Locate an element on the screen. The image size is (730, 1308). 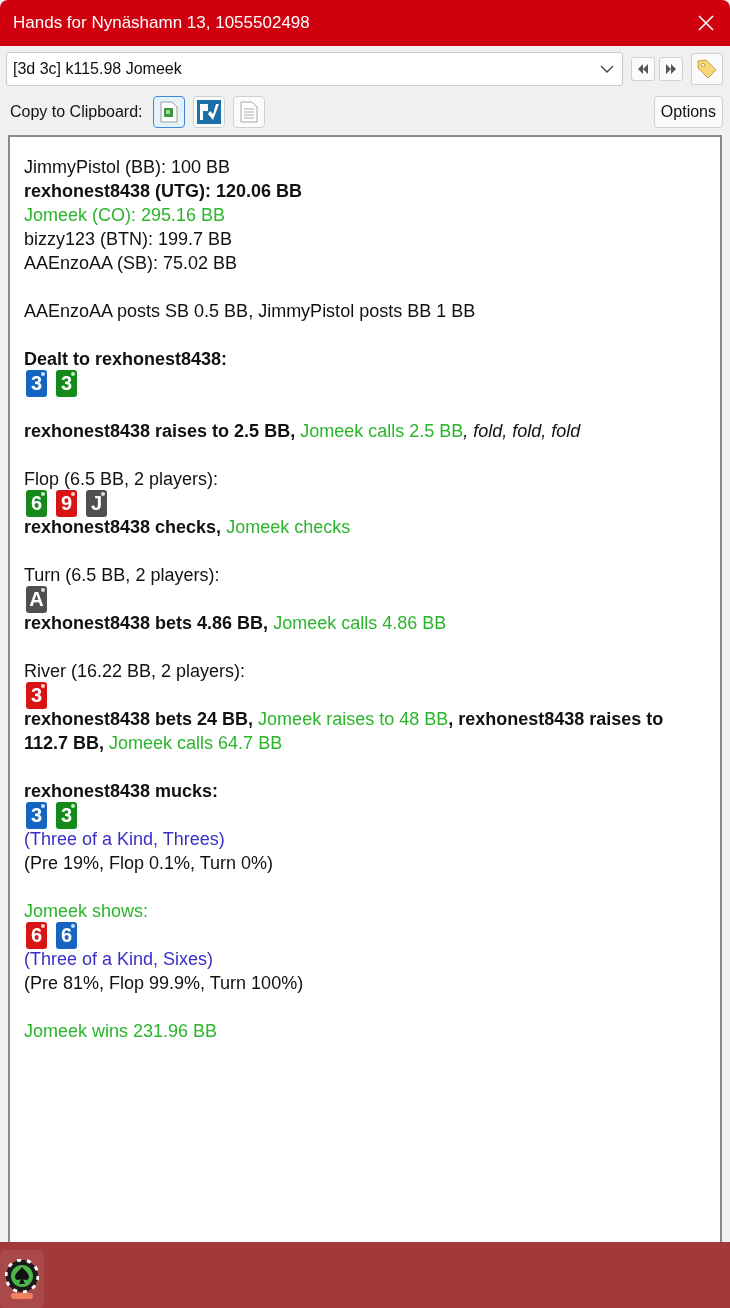
copy-label: Copy to Clipboard: is located at coordinates (76, 112).